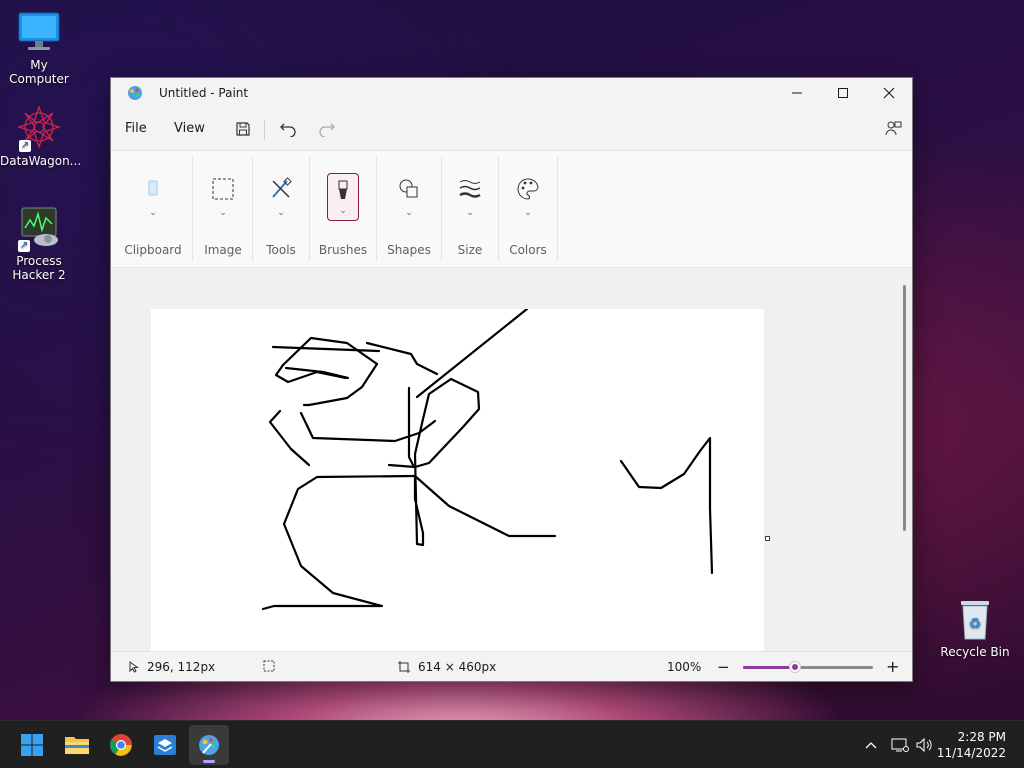 The height and width of the screenshot is (768, 1024). I want to click on chevron-up-icon, so click(871, 745).